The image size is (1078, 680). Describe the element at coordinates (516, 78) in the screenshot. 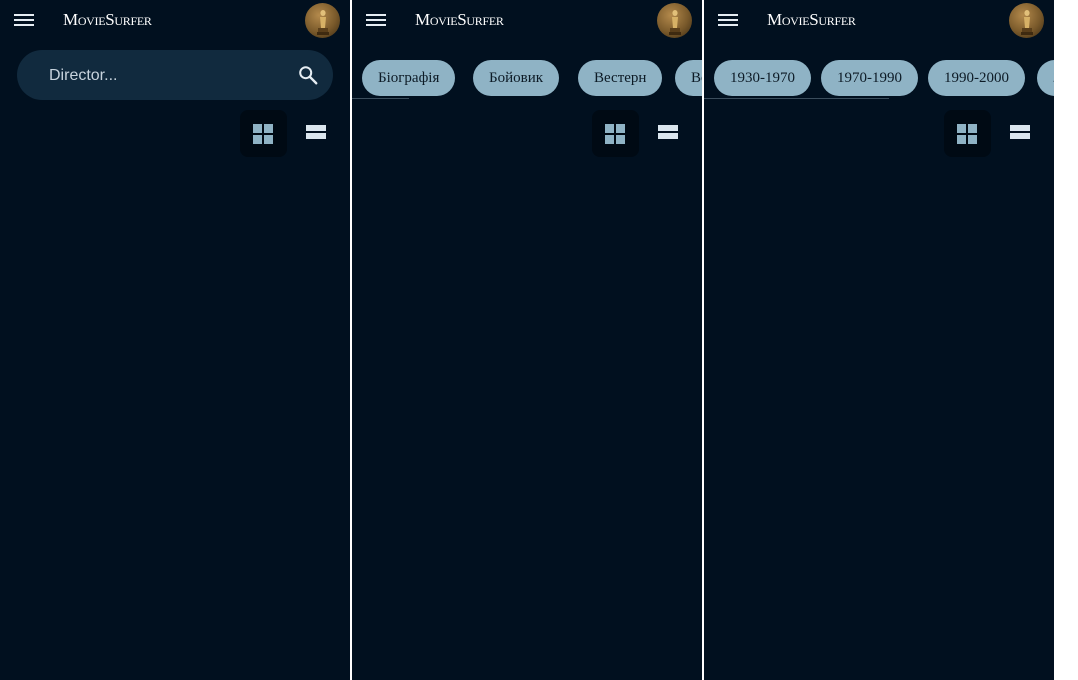

I see `genre-chip: Бойовик` at that location.